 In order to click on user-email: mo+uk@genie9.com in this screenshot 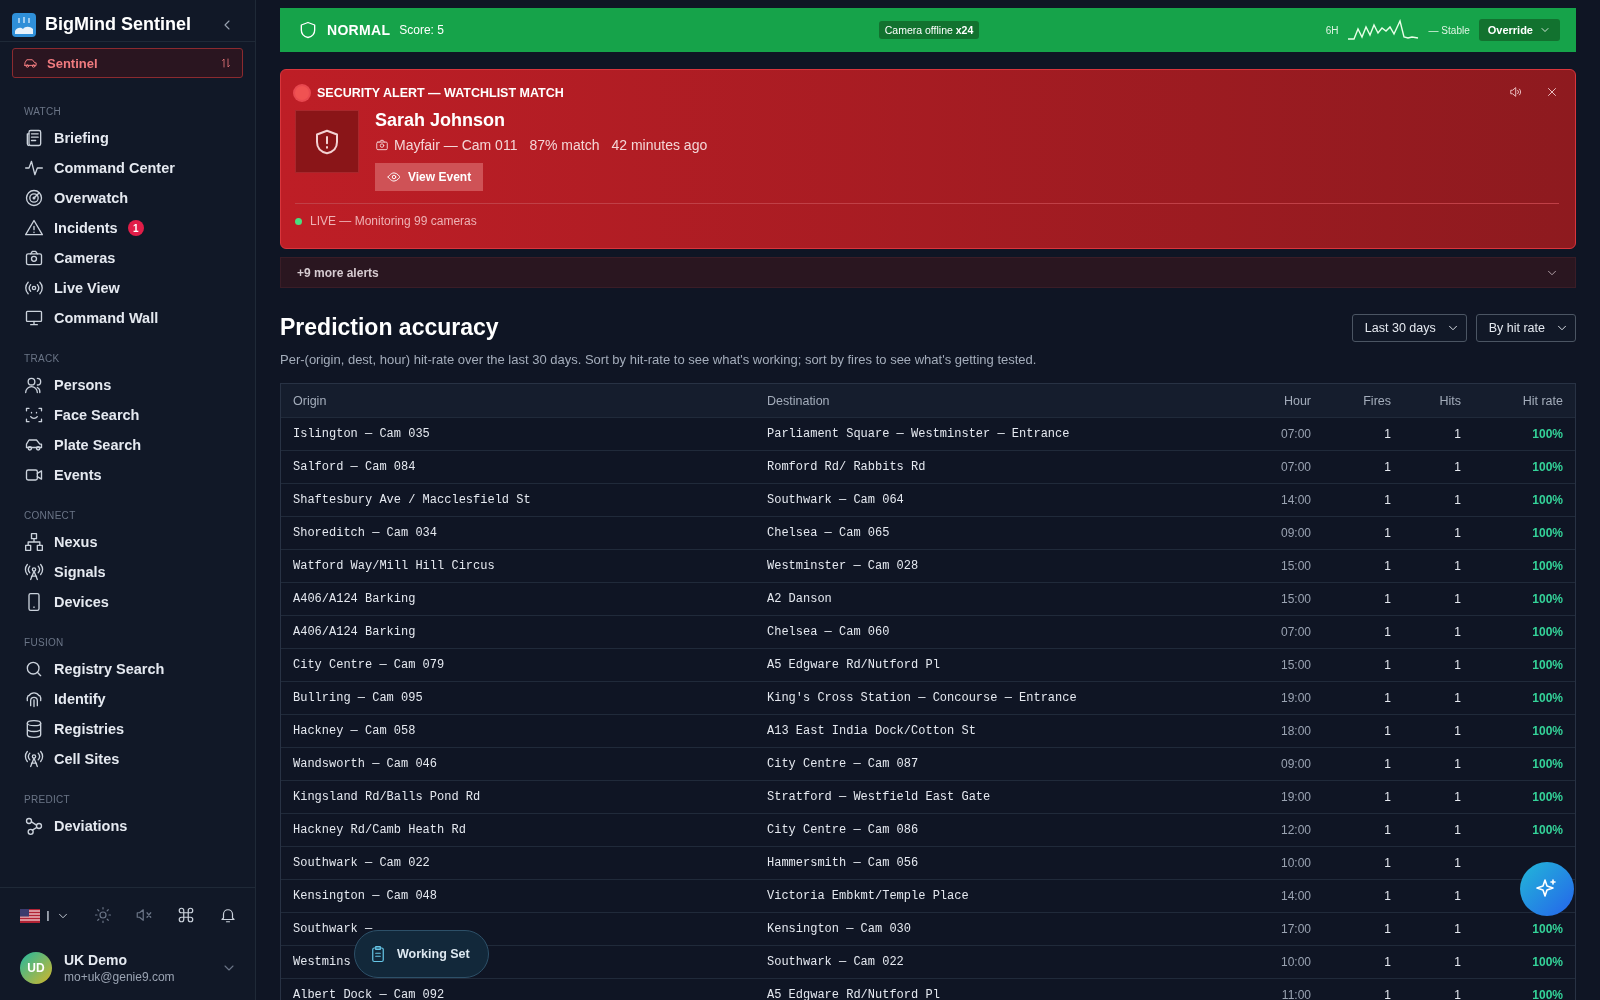, I will do `click(120, 977)`.